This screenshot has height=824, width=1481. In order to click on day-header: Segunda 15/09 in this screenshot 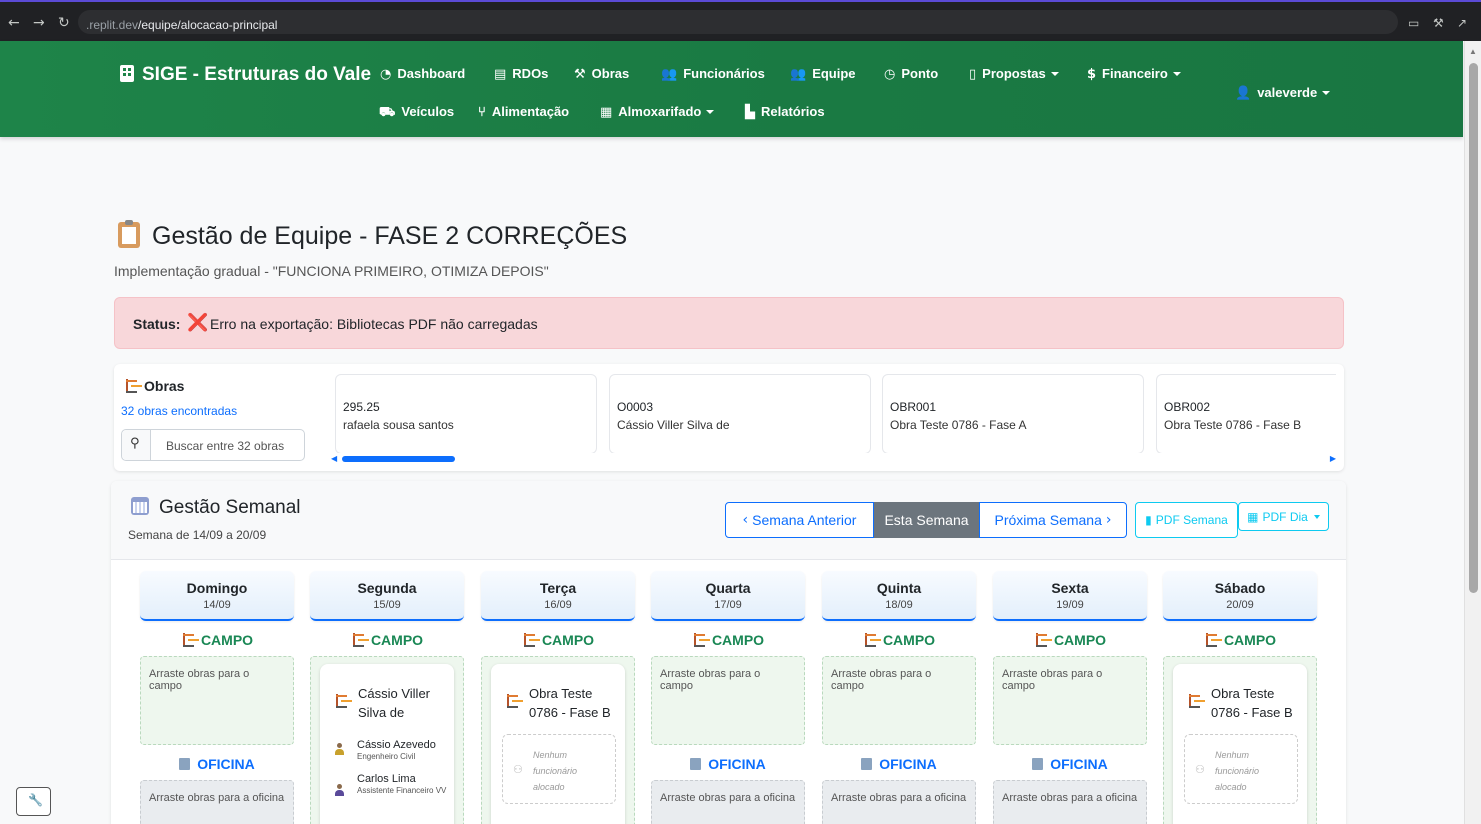, I will do `click(387, 596)`.